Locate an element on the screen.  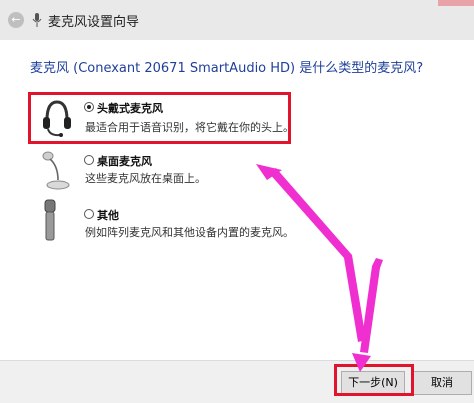
annotation-arrows is located at coordinates (319, 268).